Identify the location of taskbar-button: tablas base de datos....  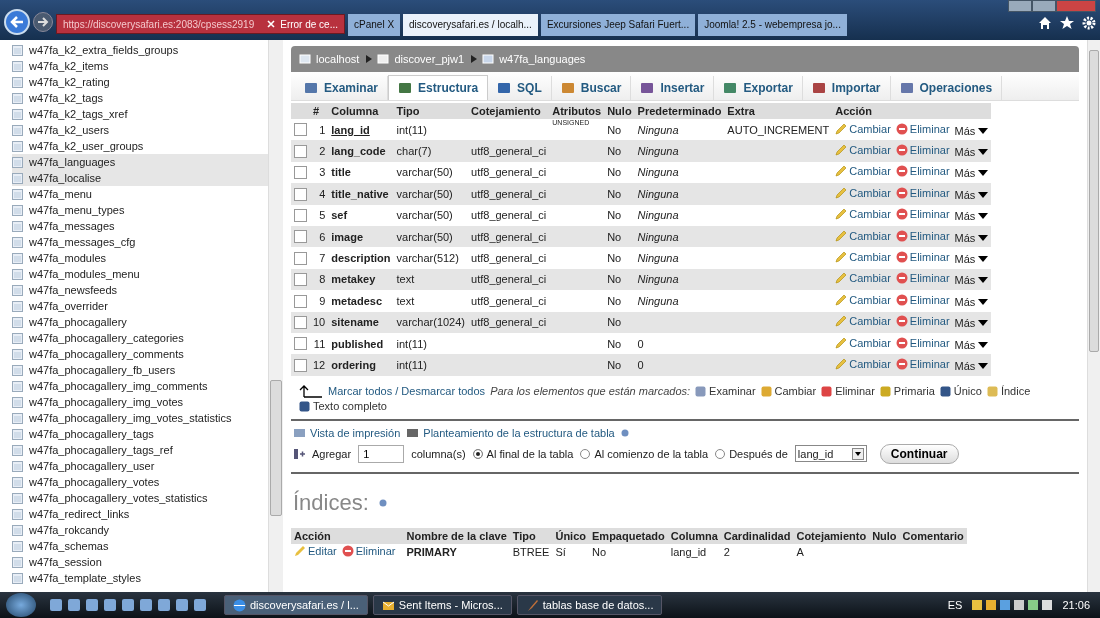
(589, 605).